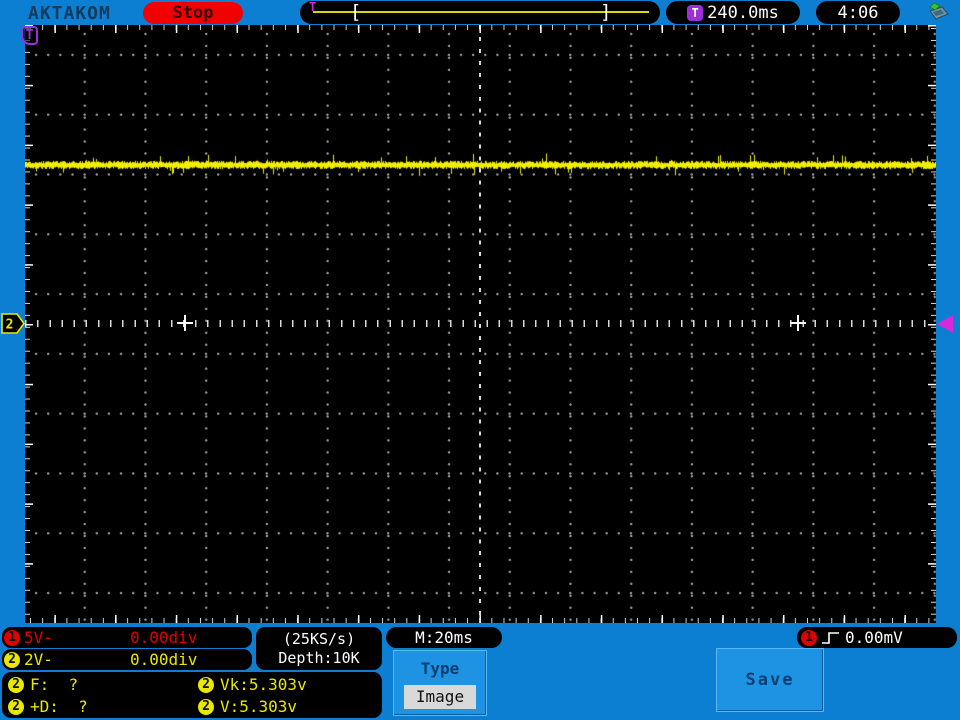 This screenshot has width=960, height=720. What do you see at coordinates (319, 639) in the screenshot?
I see `sample-rate: (25KS/s)` at bounding box center [319, 639].